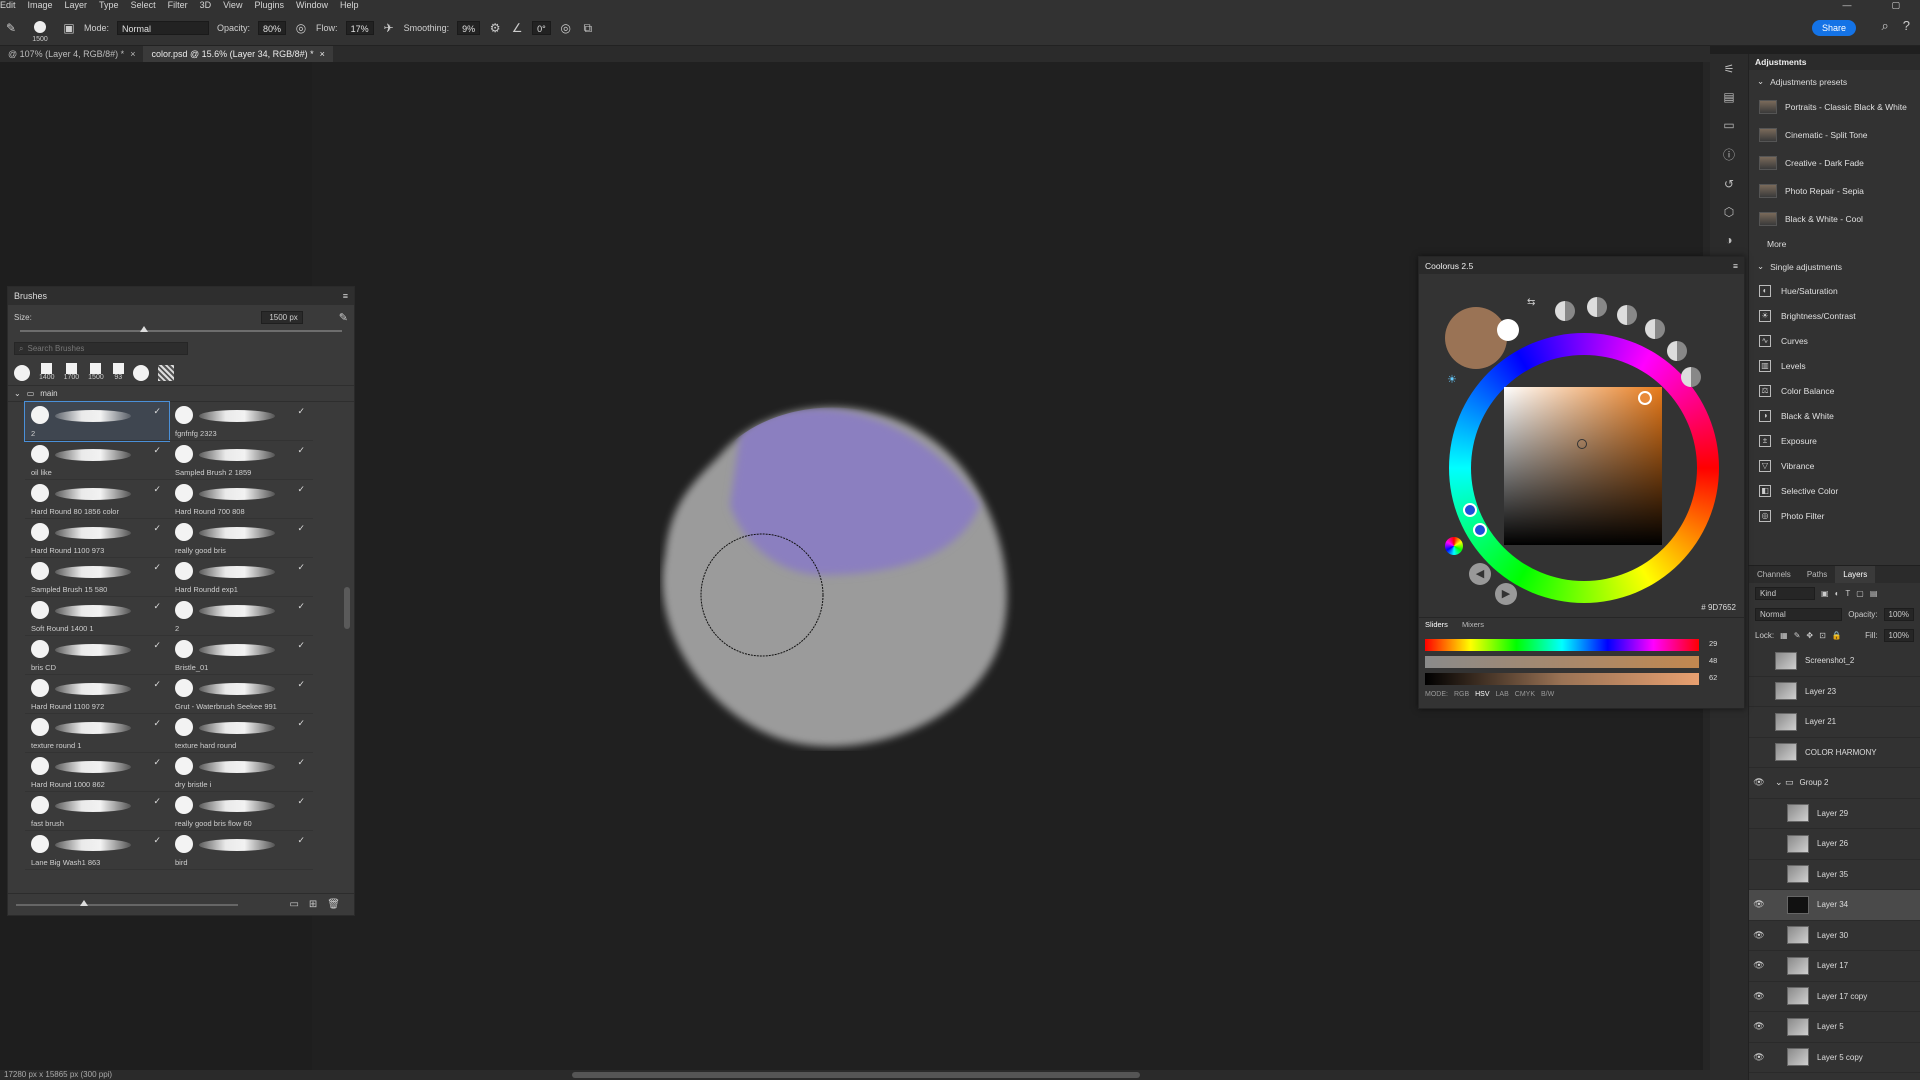 The width and height of the screenshot is (1920, 1080). I want to click on layer-row: 👁 Layer 5 copy, so click(1834, 1058).